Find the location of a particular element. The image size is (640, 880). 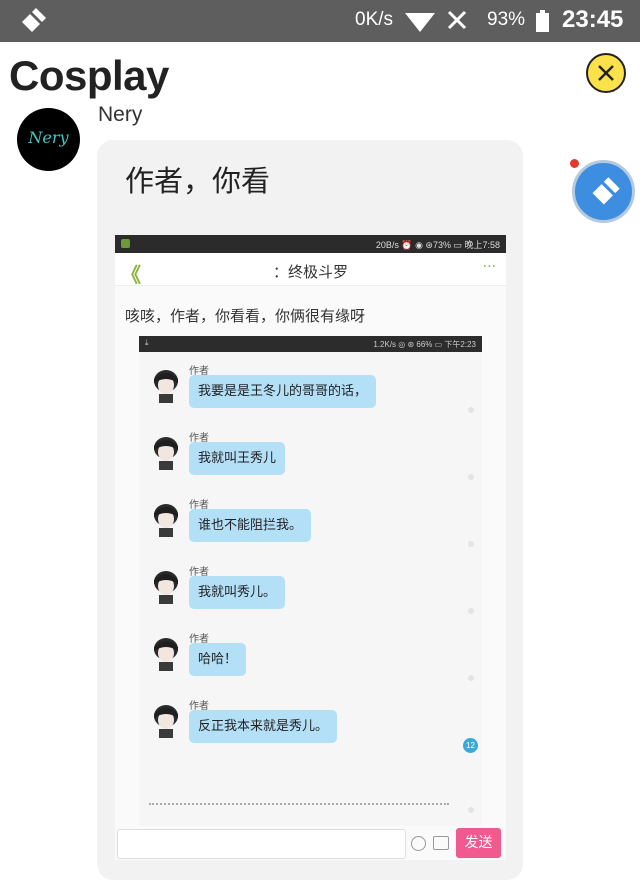

battery-percent: 93% is located at coordinates (506, 19).